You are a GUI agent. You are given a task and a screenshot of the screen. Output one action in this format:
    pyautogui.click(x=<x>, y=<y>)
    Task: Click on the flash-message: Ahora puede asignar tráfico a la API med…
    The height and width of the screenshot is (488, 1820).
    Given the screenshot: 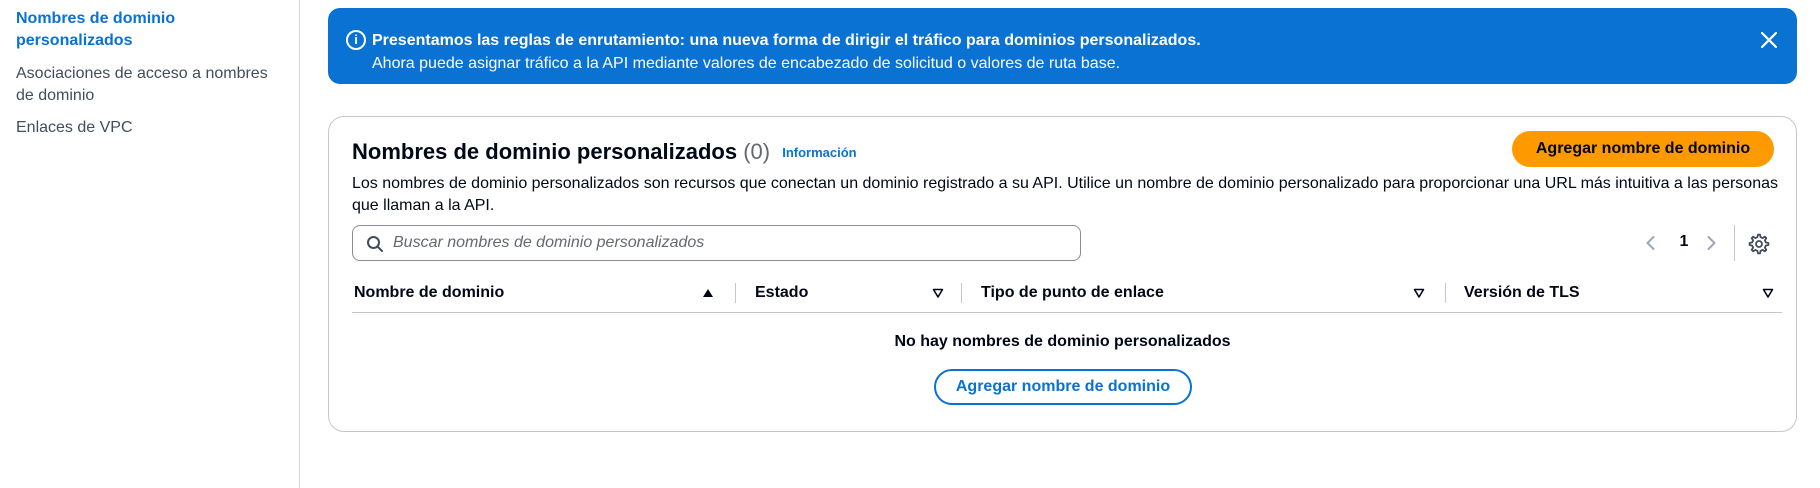 What is the action you would take?
    pyautogui.click(x=746, y=63)
    